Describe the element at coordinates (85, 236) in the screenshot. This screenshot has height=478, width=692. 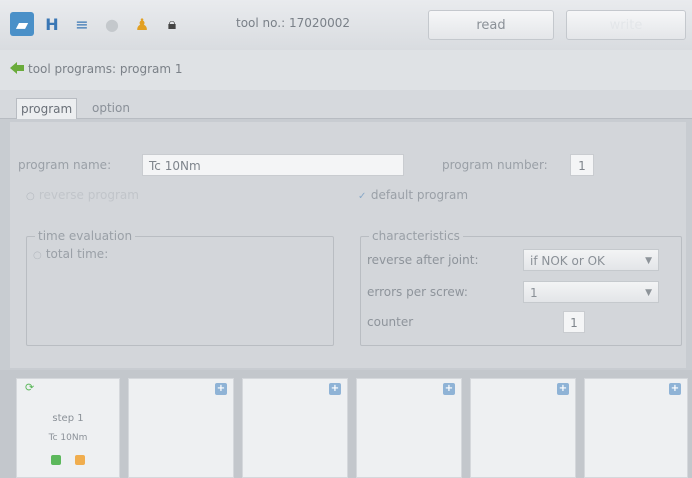
I see `time-evaluation-title: time evaluation` at that location.